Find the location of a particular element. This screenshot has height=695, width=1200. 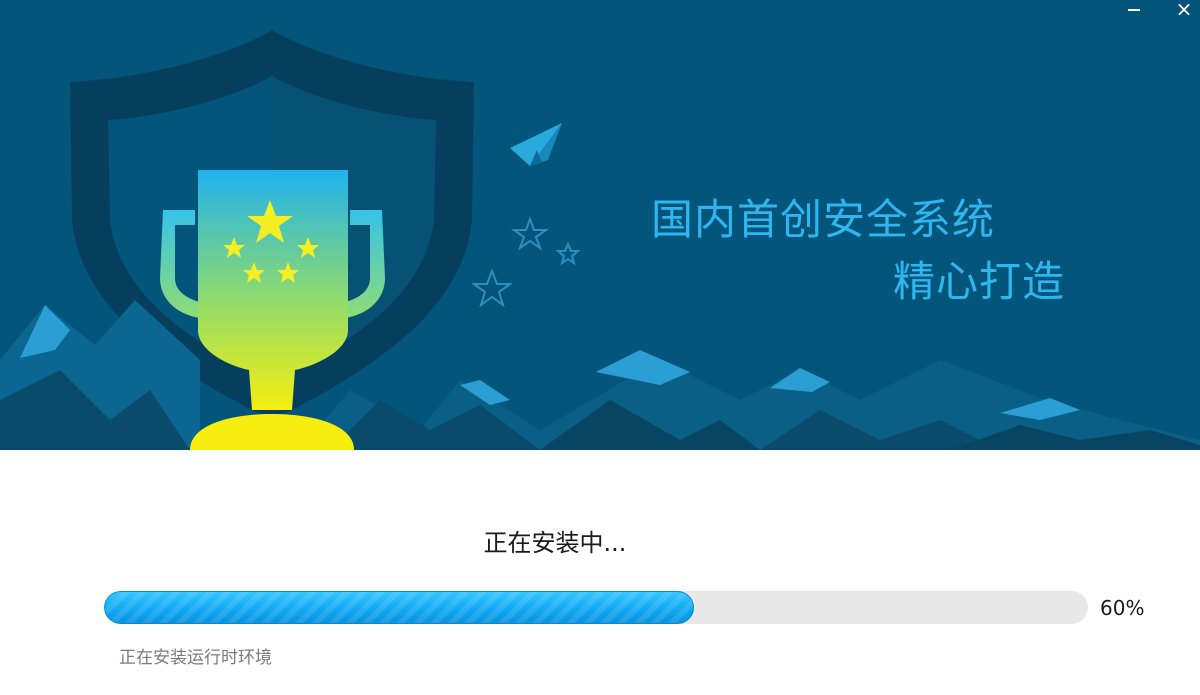

install-progress-bar is located at coordinates (596, 607).